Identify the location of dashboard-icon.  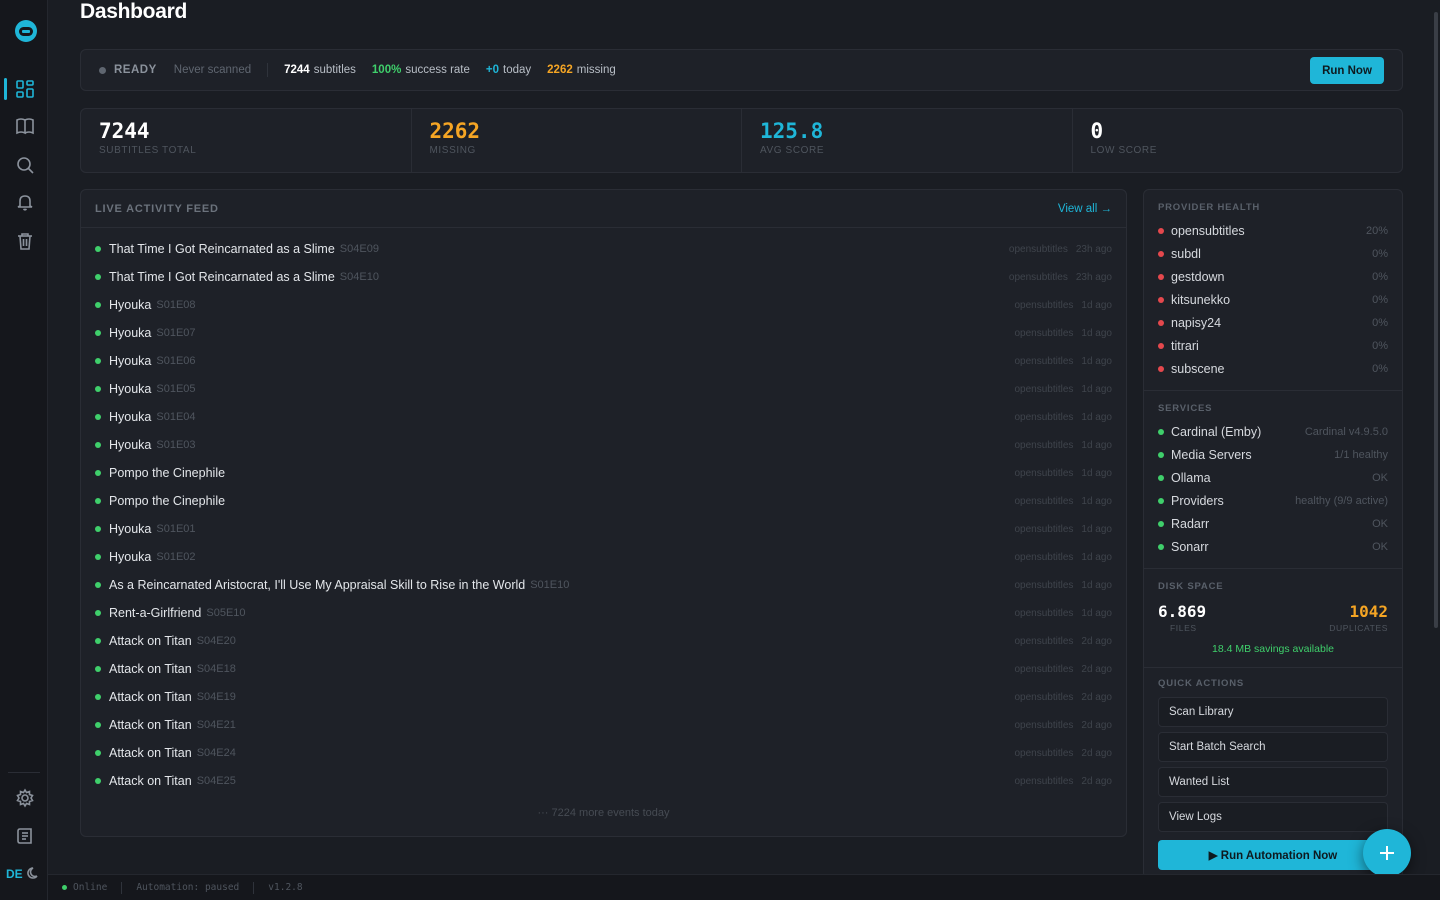
(25, 89).